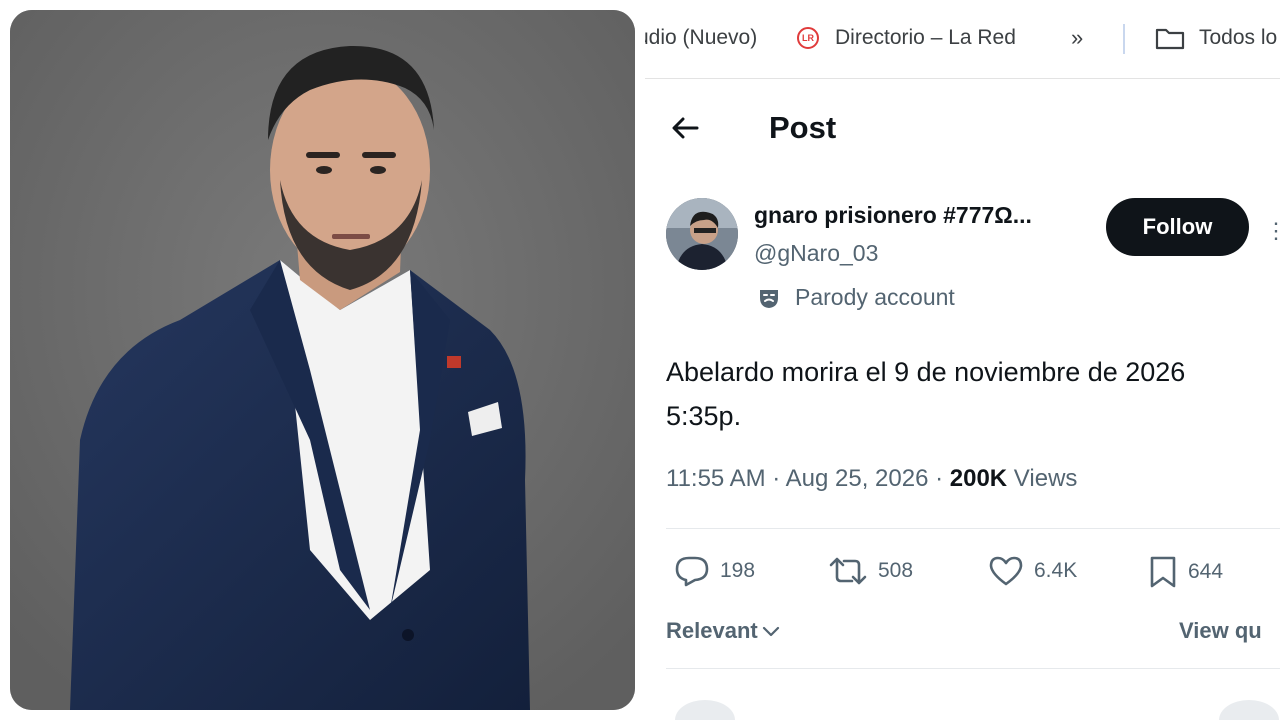 This screenshot has width=1280, height=720. What do you see at coordinates (848, 571) in the screenshot?
I see `repost-icon` at bounding box center [848, 571].